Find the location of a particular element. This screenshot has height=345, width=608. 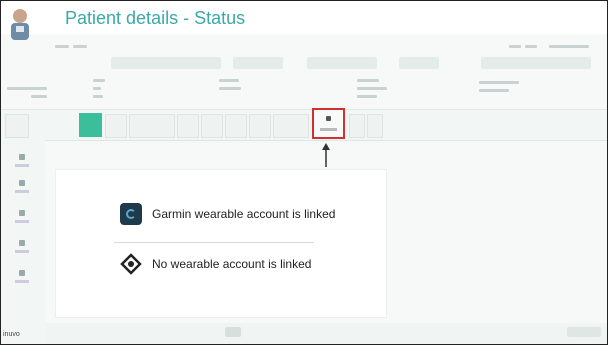

legend-item-garmin: Garmin wearable account is linked is located at coordinates (227, 214).